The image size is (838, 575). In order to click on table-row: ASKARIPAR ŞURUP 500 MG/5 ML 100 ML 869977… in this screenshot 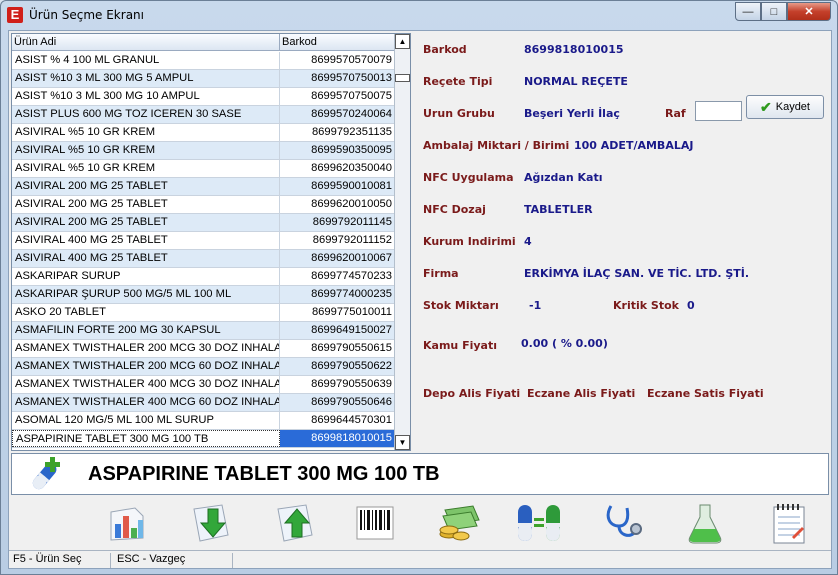, I will do `click(203, 295)`.